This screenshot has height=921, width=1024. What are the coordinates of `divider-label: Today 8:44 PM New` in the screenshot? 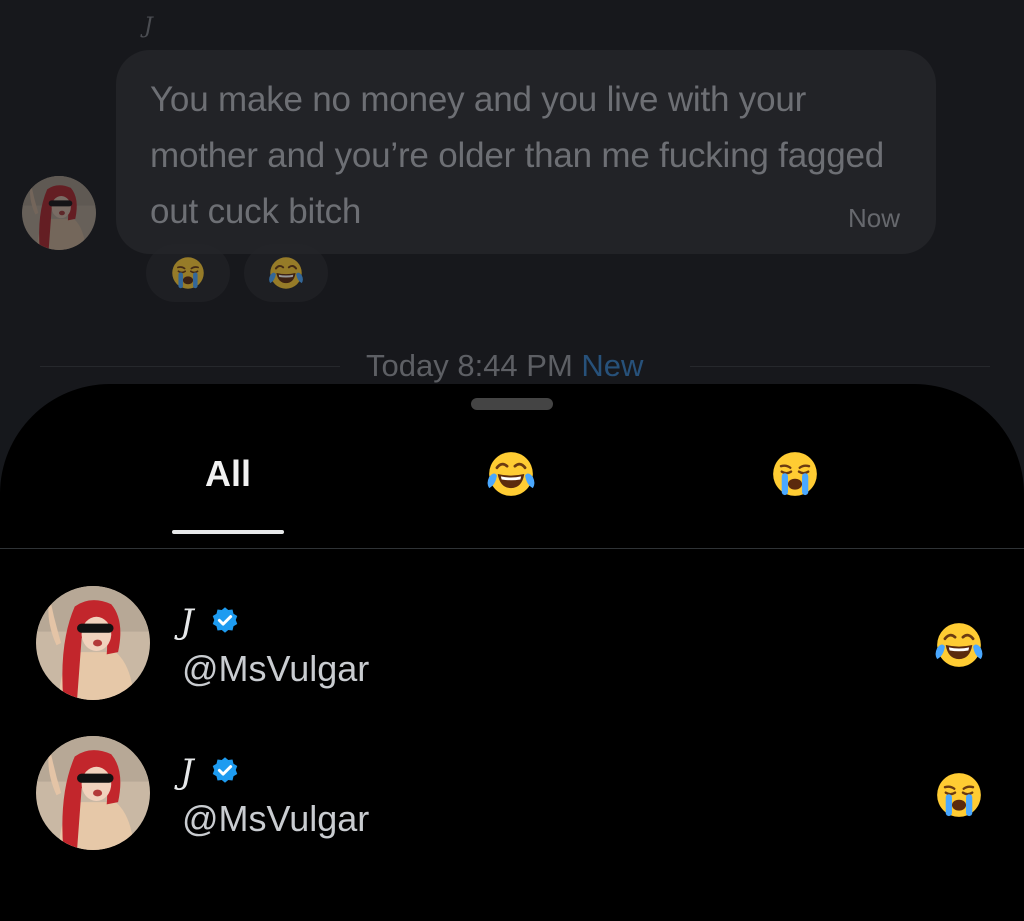 It's located at (504, 366).